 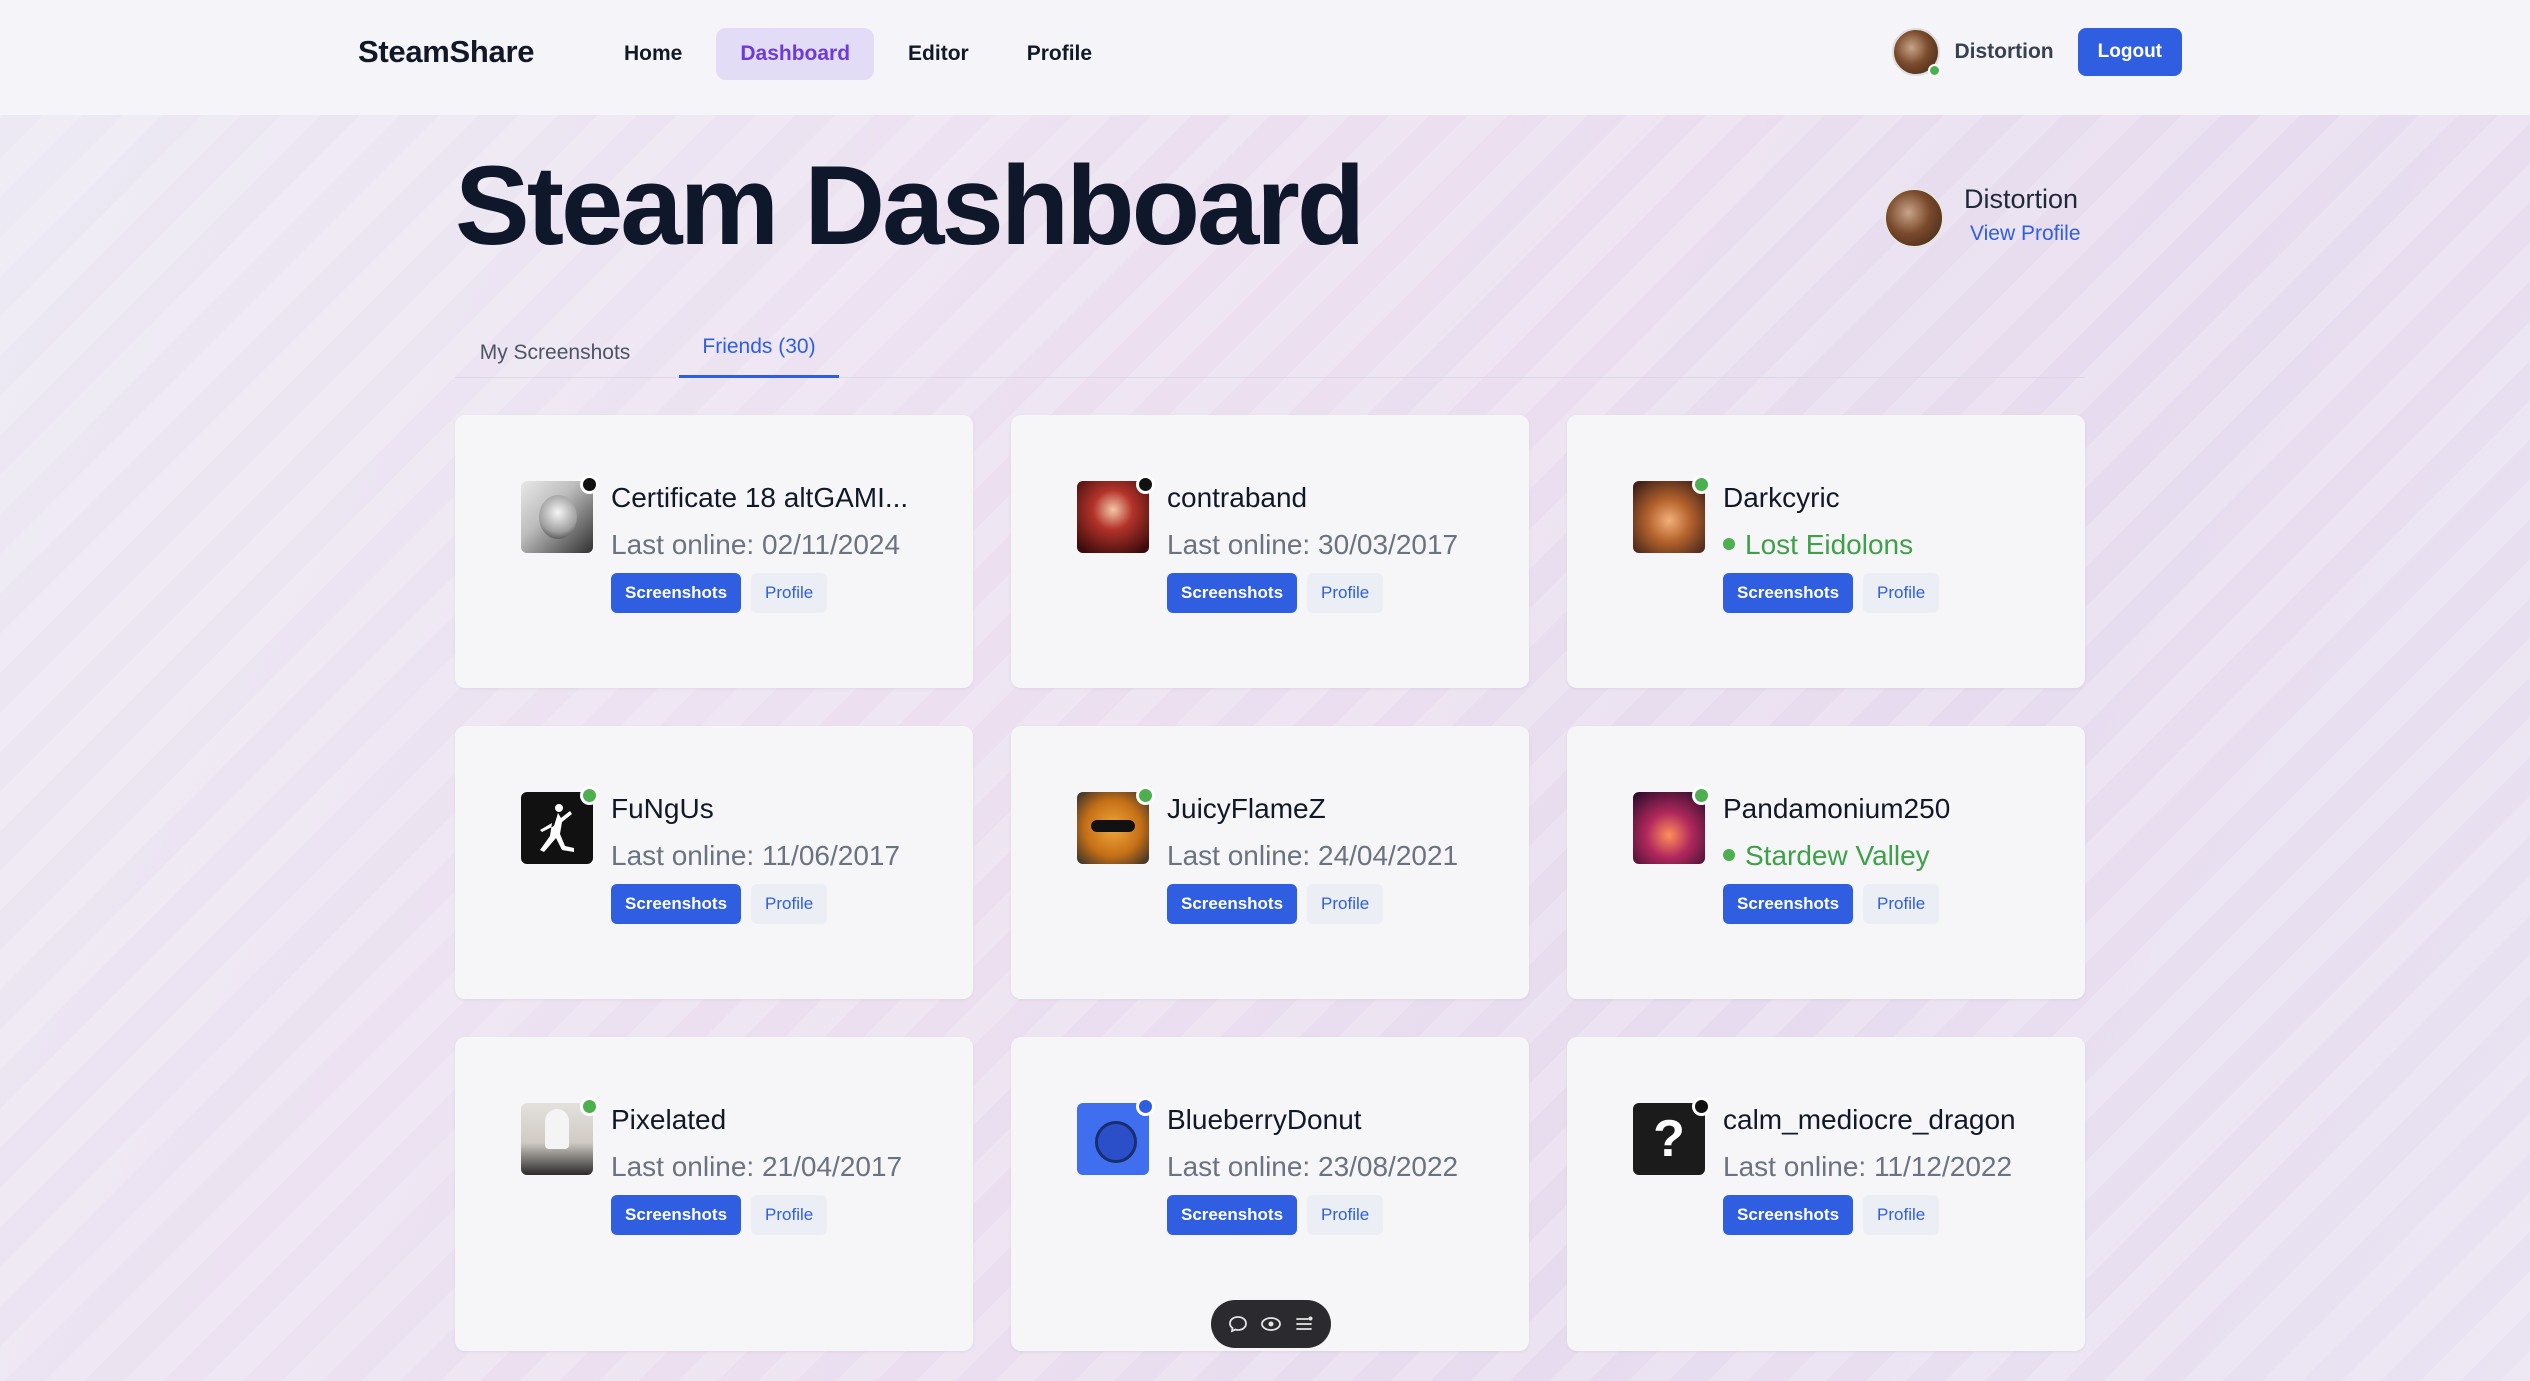 What do you see at coordinates (1270, 350) in the screenshot?
I see `dashboard-tabs: My Screenshots Friends (30)` at bounding box center [1270, 350].